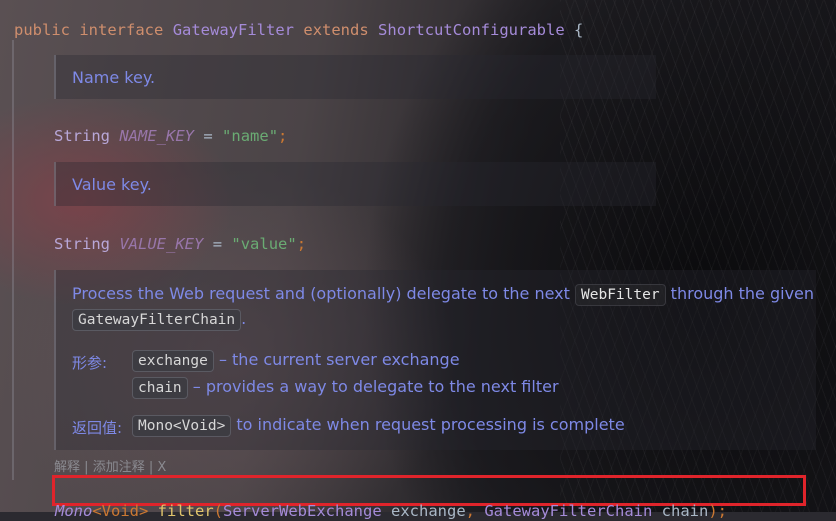 The image size is (836, 521). Describe the element at coordinates (250, 136) in the screenshot. I see `field-value: "name"` at that location.